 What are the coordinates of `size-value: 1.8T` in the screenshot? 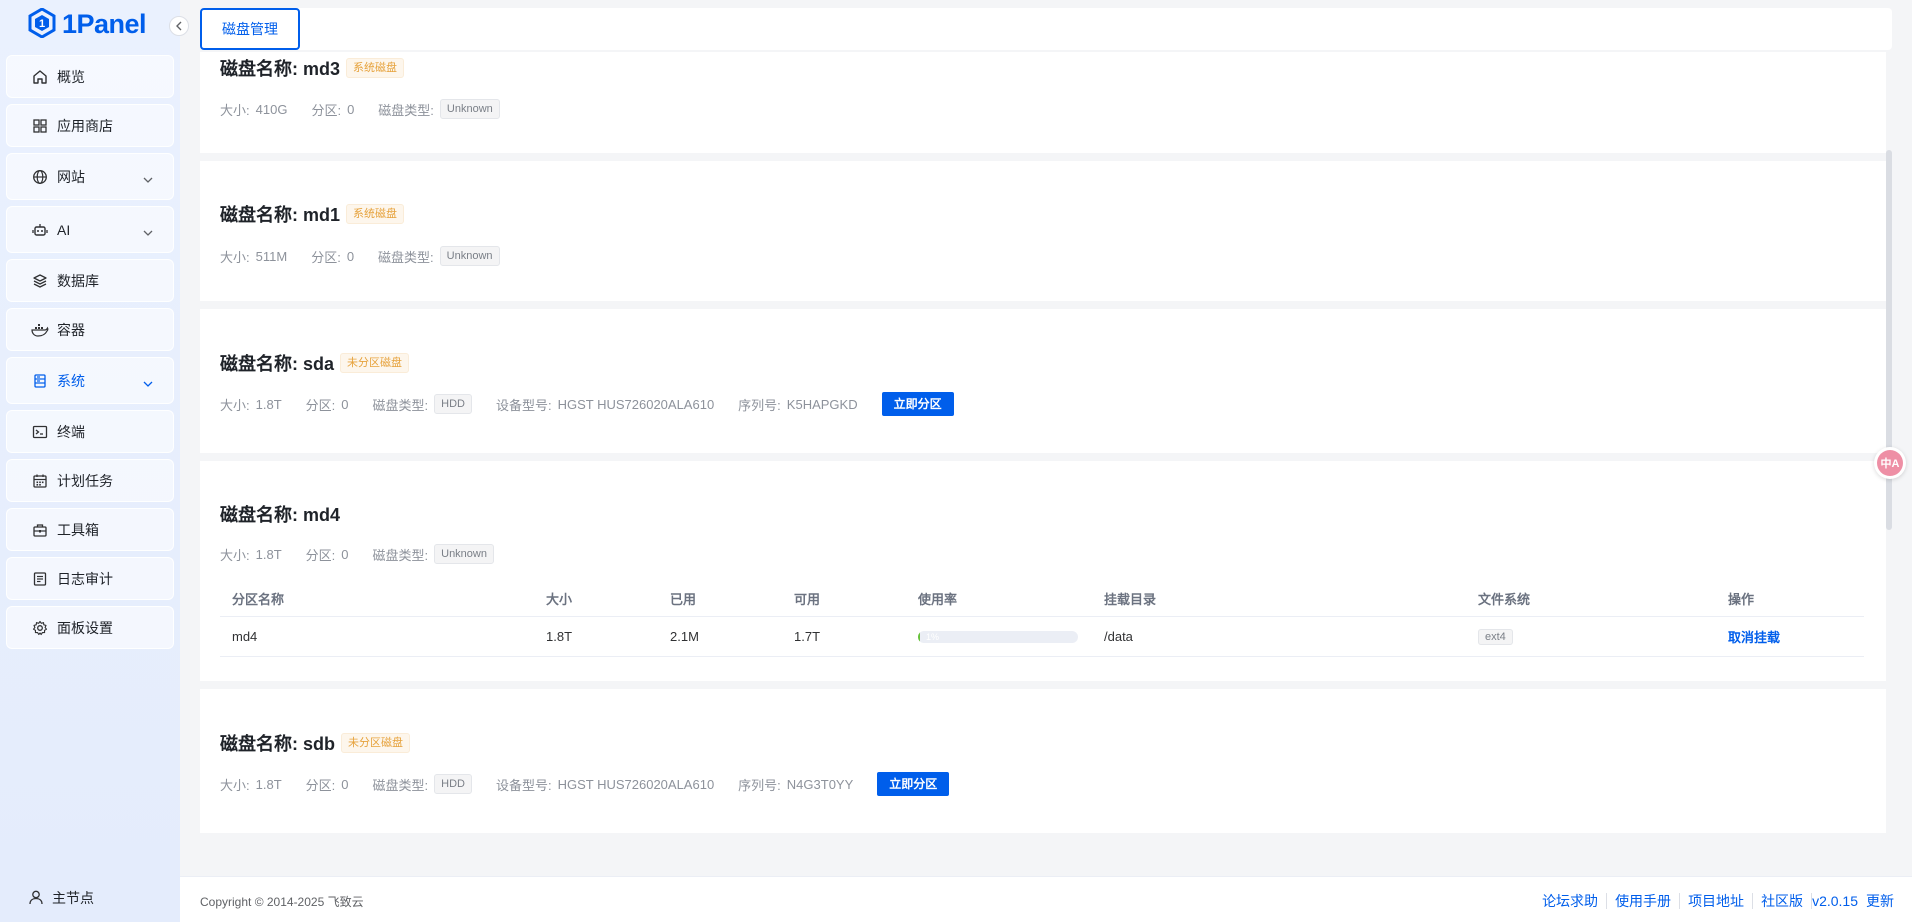 It's located at (268, 404).